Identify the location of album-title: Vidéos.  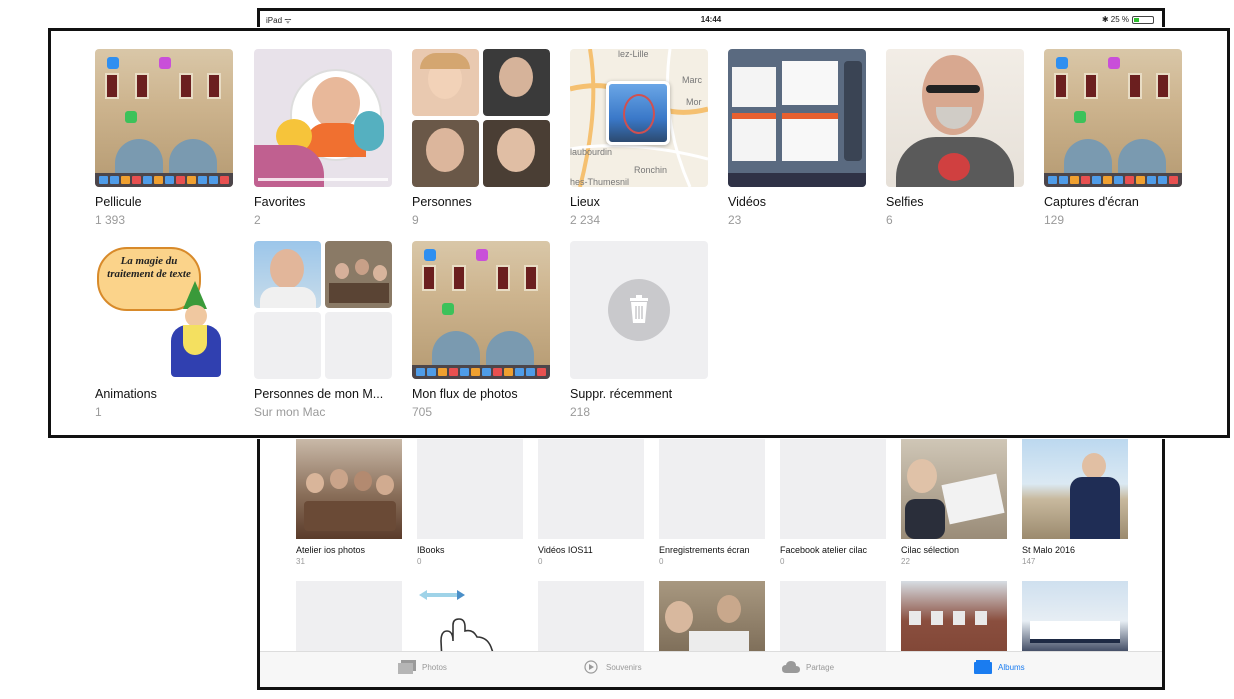
(747, 202).